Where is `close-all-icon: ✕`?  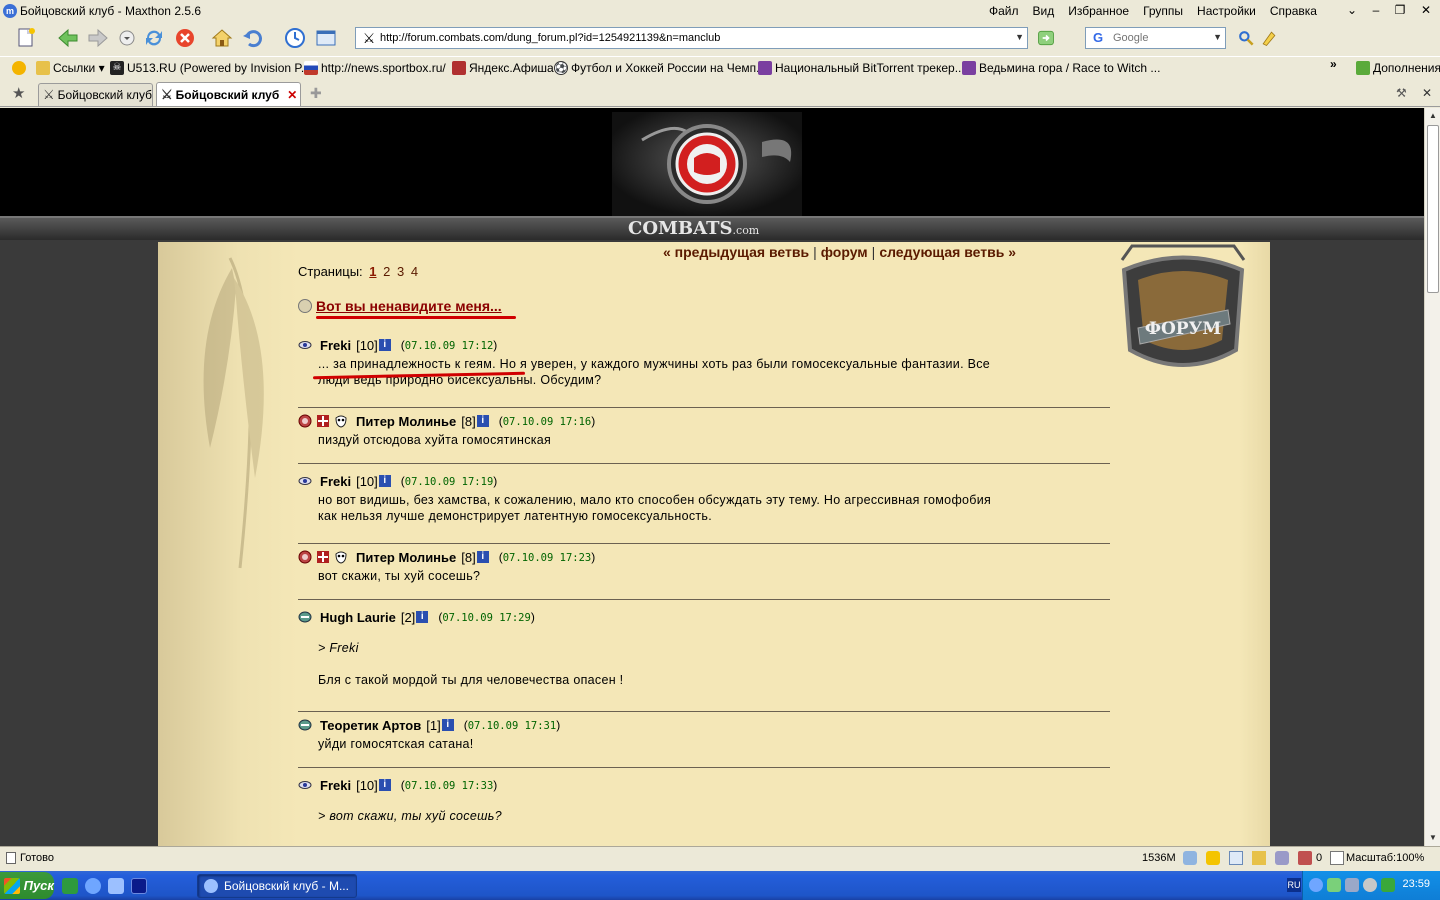
close-all-icon: ✕ is located at coordinates (1427, 93).